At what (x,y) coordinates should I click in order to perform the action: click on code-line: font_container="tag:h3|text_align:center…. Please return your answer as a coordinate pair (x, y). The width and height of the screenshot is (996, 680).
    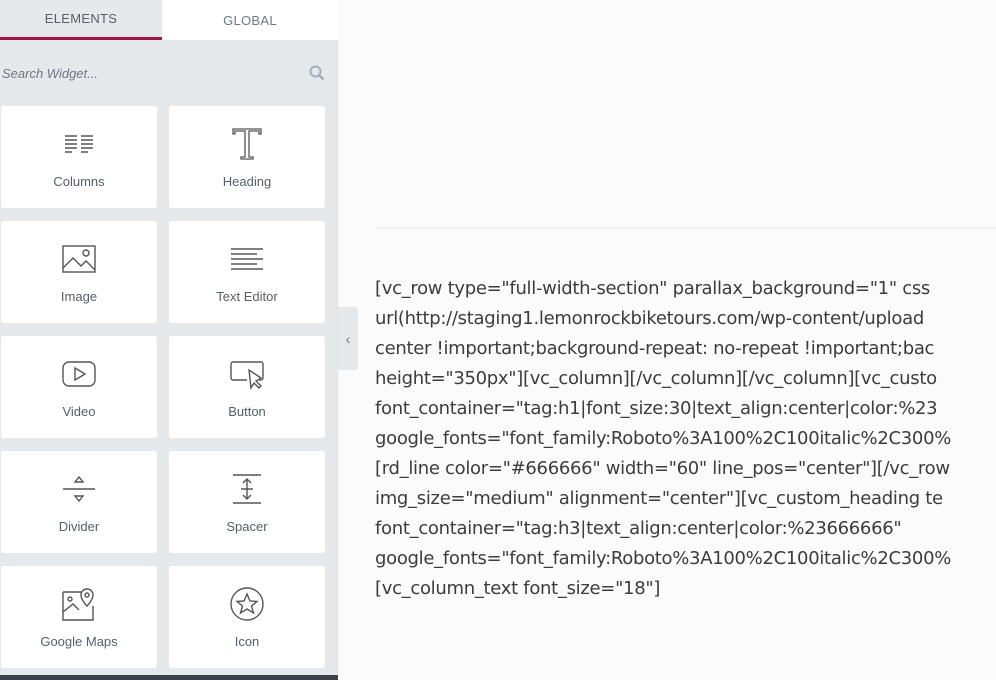
    Looking at the image, I should click on (638, 528).